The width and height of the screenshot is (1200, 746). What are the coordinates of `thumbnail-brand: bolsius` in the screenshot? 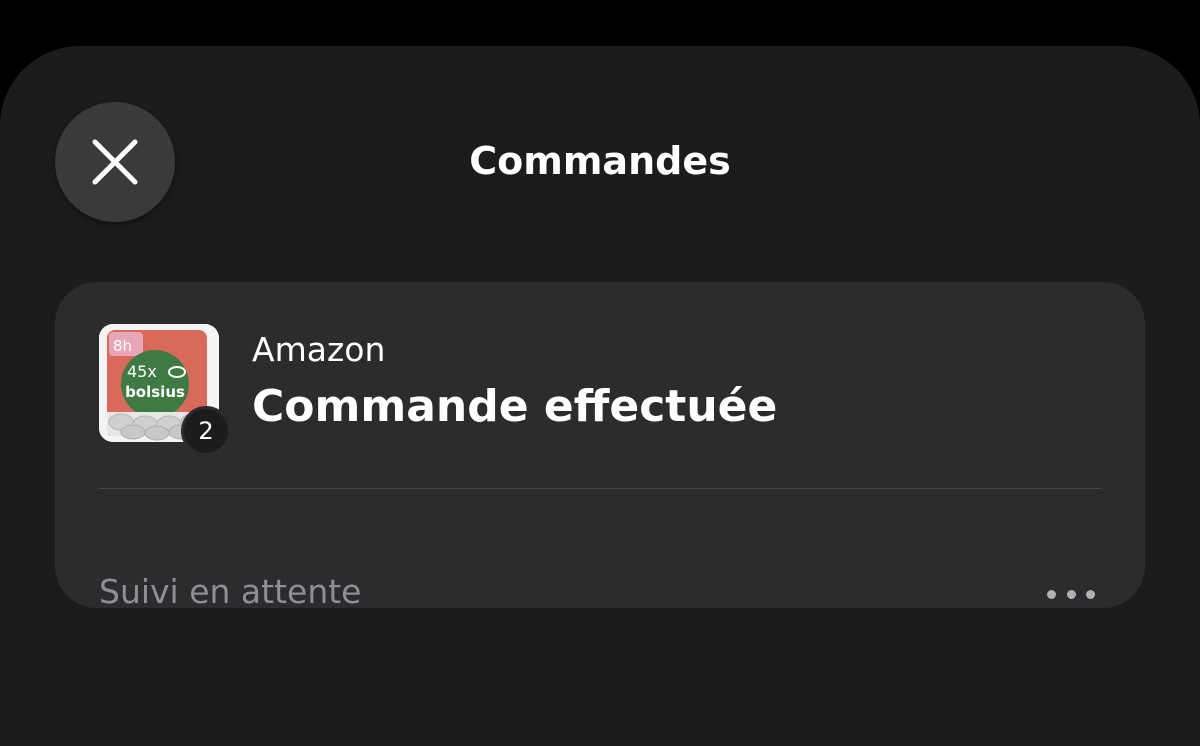 It's located at (155, 392).